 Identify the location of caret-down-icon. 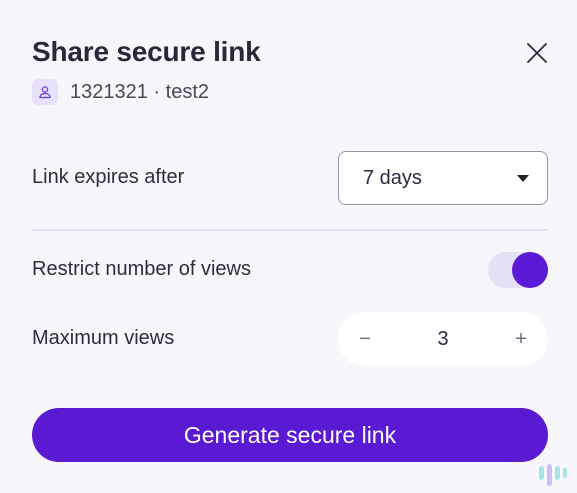
(523, 178).